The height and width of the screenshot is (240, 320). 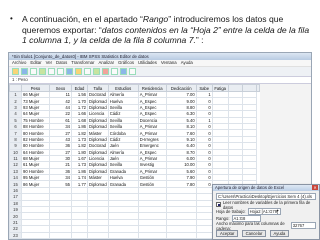 I want to click on dialog-buttons: Aceptar Cancelar Ayuda, so click(x=266, y=233).